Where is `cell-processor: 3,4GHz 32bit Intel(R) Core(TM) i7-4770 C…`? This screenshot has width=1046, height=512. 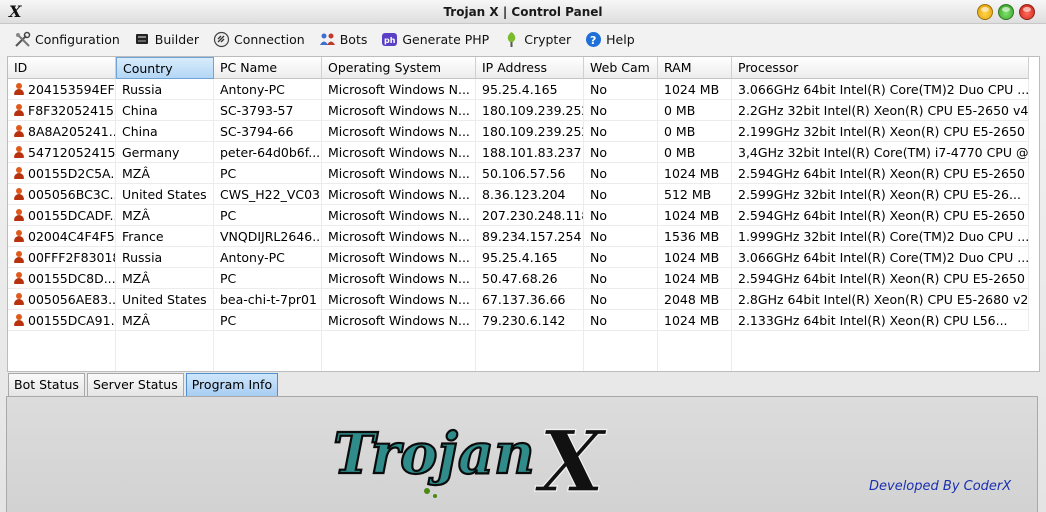 cell-processor: 3,4GHz 32bit Intel(R) Core(TM) i7-4770 C… is located at coordinates (880, 152).